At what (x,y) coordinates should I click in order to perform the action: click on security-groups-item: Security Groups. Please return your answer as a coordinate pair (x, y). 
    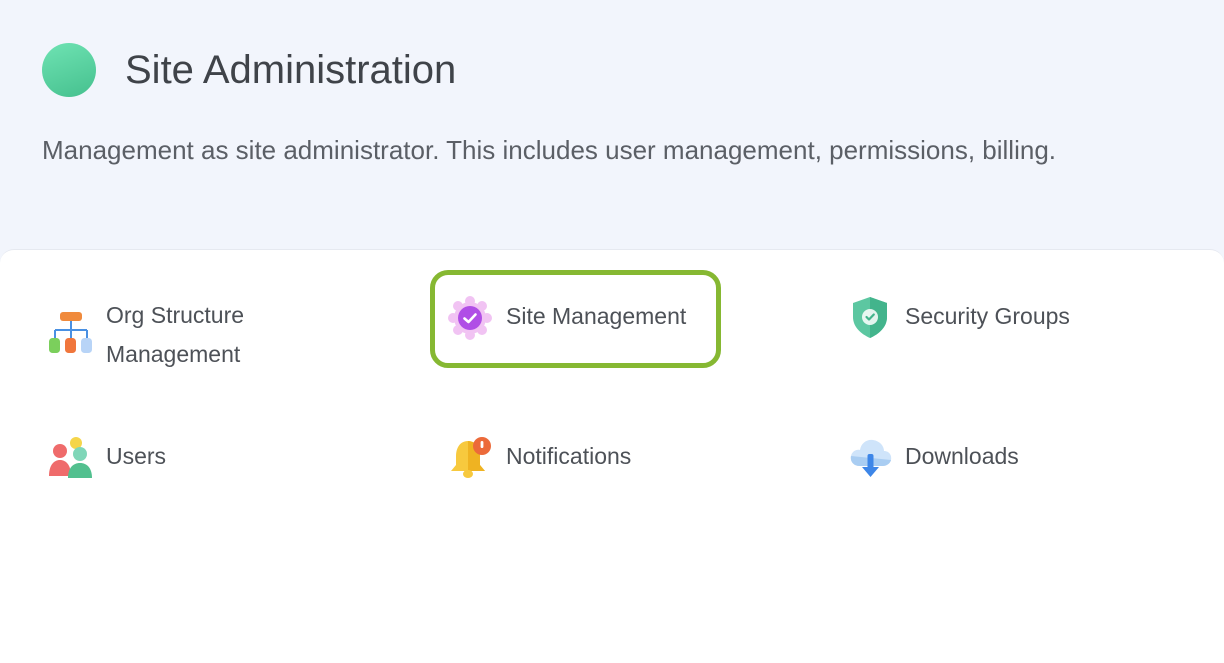
    Looking at the image, I should click on (978, 318).